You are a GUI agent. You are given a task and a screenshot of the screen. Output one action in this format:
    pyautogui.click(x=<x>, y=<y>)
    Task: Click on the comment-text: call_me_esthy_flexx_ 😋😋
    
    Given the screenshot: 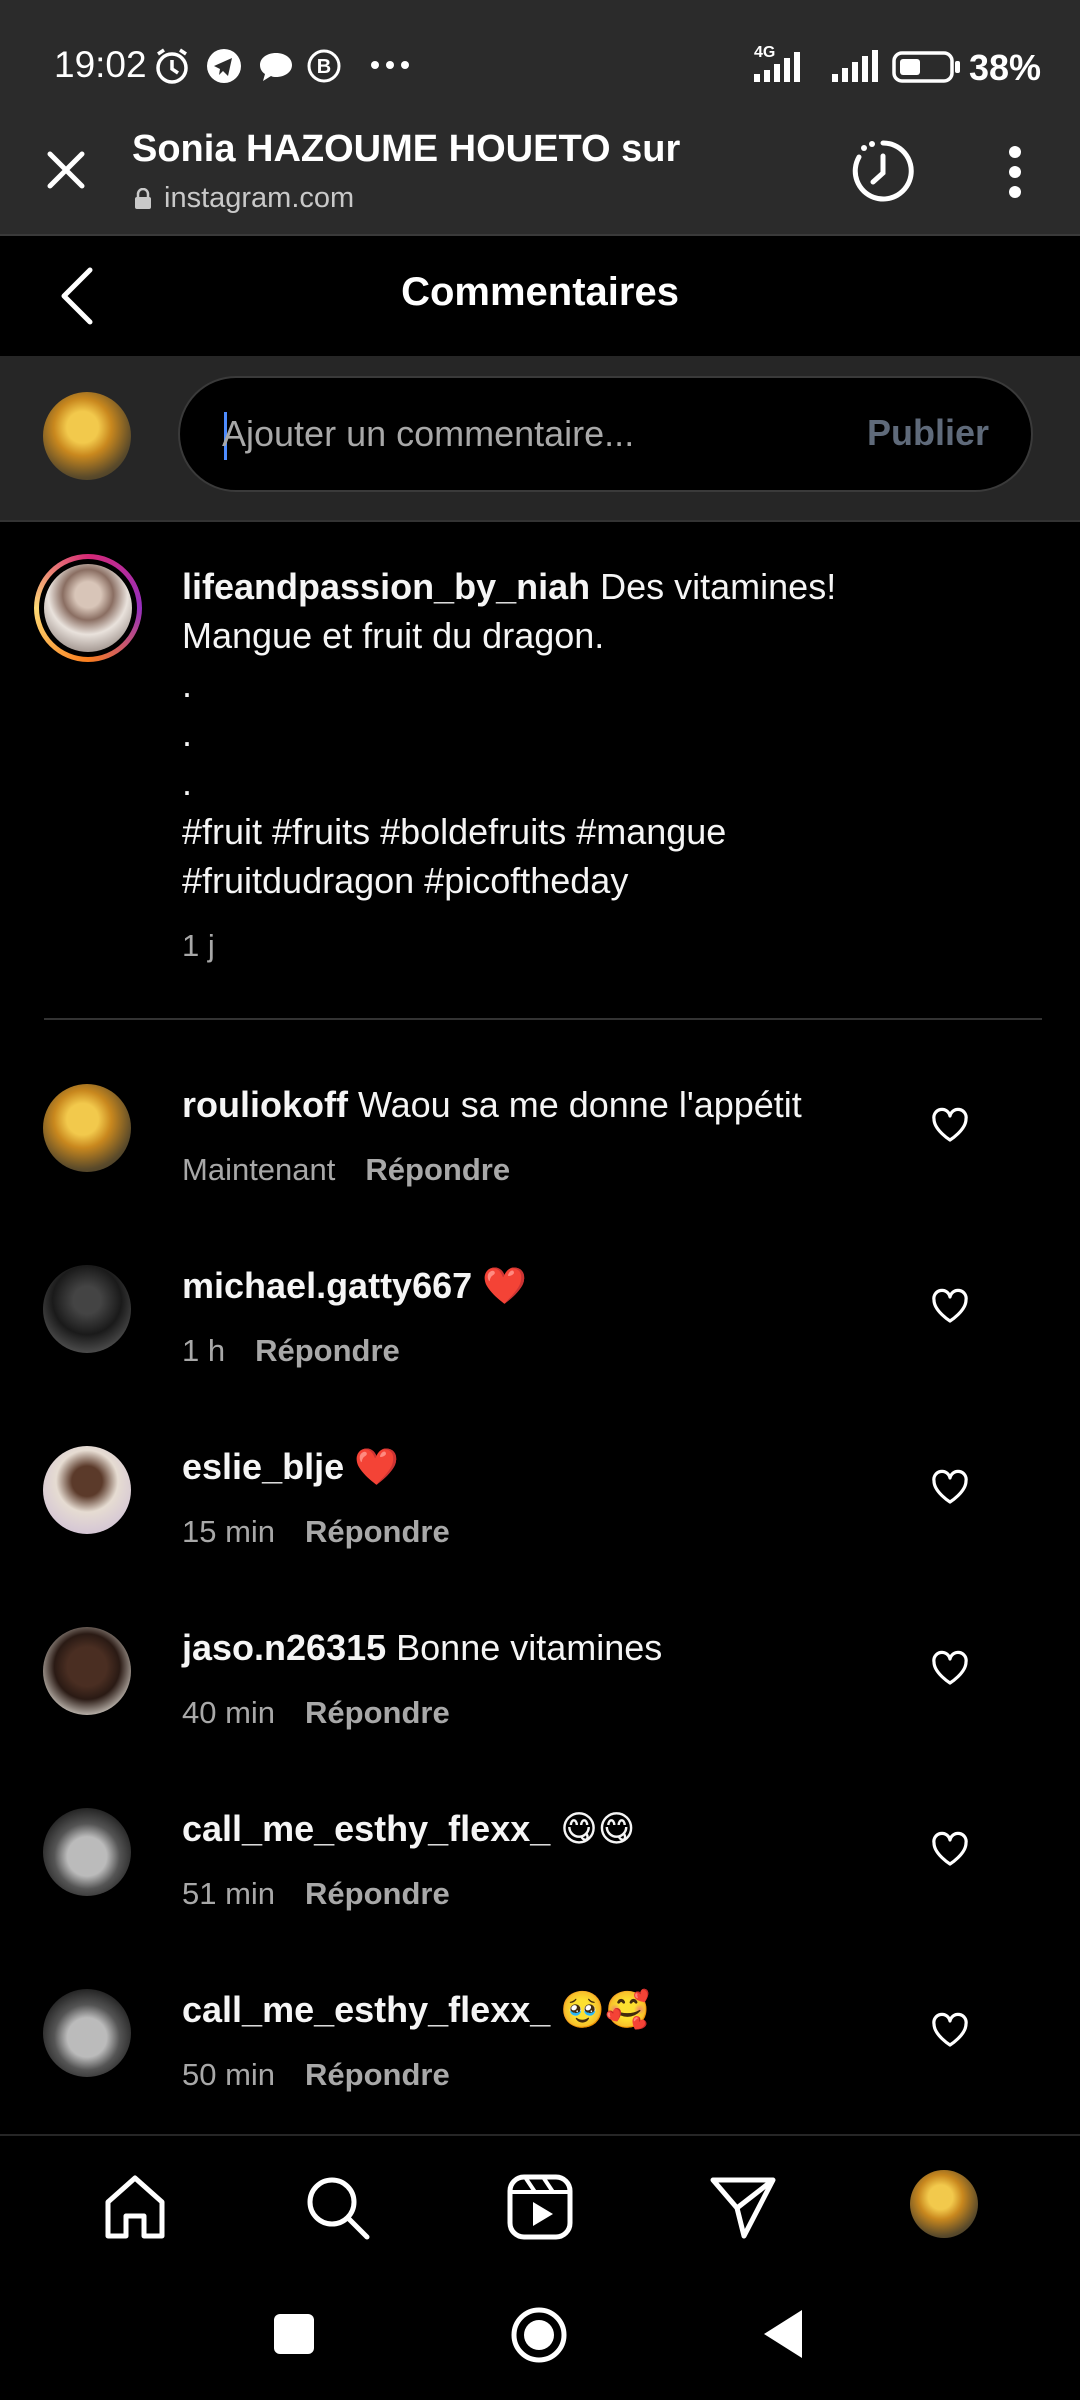 What is the action you would take?
    pyautogui.click(x=408, y=1829)
    